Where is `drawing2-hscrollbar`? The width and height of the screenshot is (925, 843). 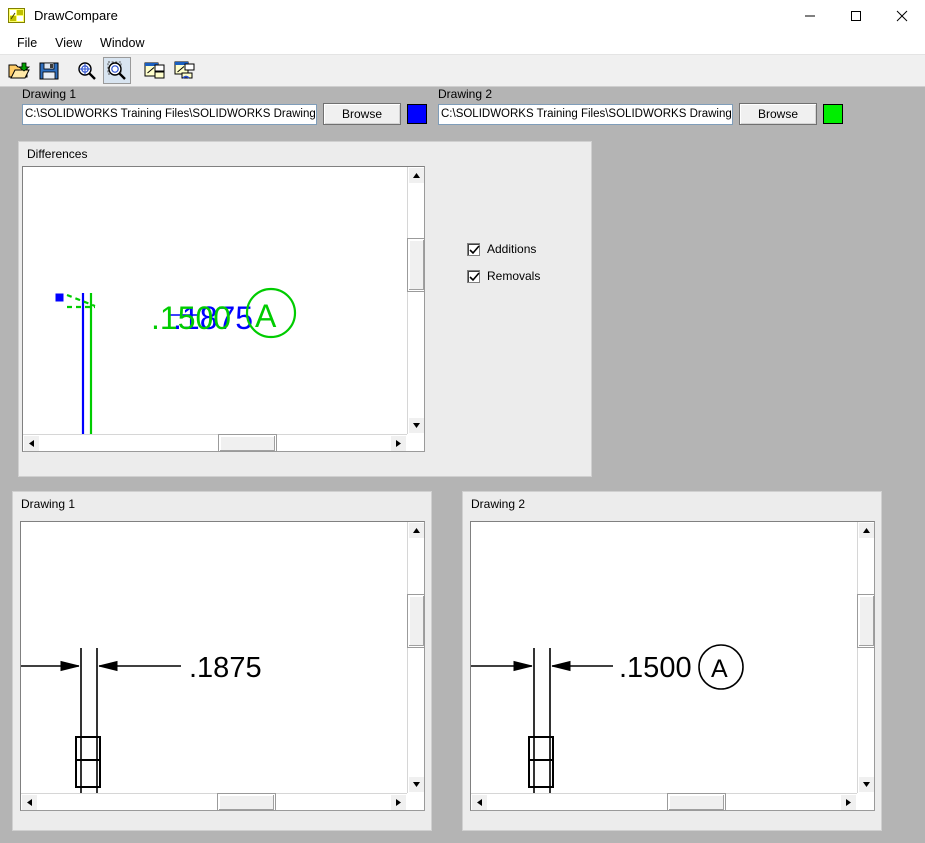 drawing2-hscrollbar is located at coordinates (664, 801).